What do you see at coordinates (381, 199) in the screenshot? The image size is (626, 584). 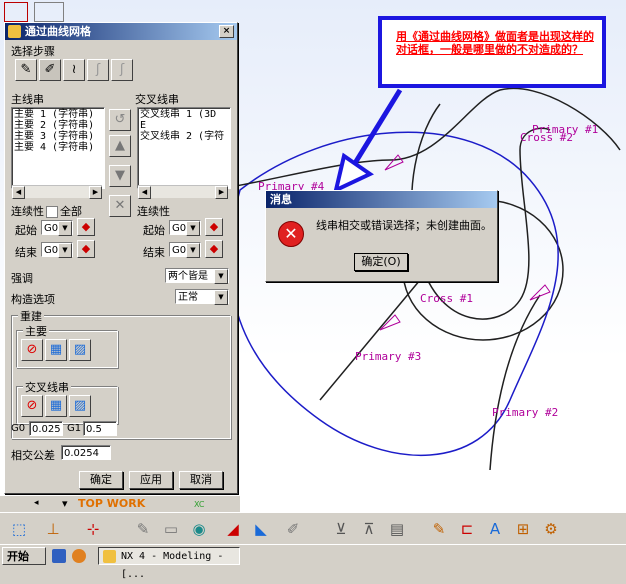 I see `message-titlebar: 消息` at bounding box center [381, 199].